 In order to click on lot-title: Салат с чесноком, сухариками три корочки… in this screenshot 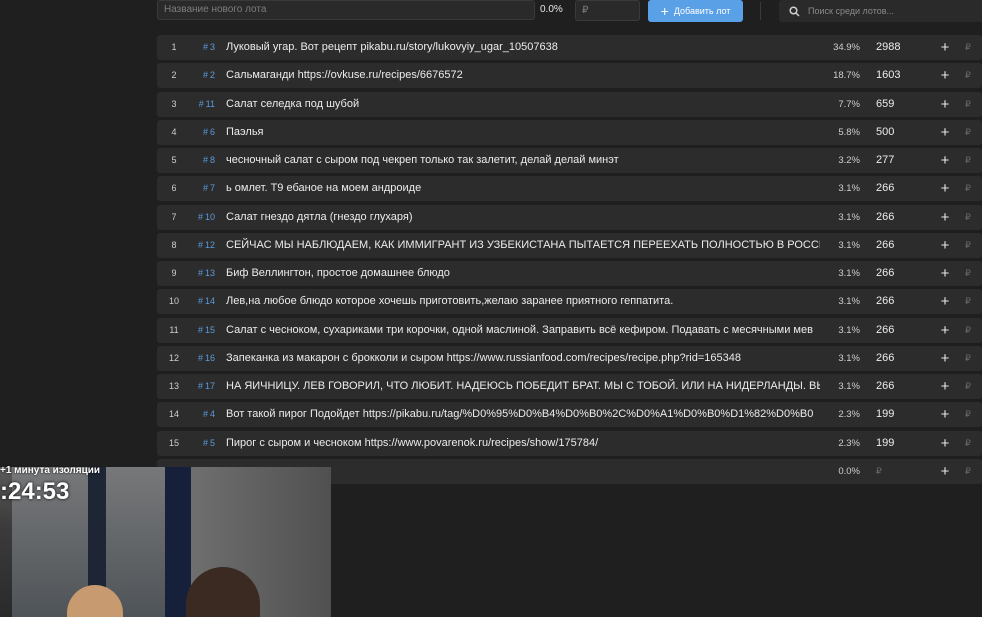, I will do `click(523, 330)`.